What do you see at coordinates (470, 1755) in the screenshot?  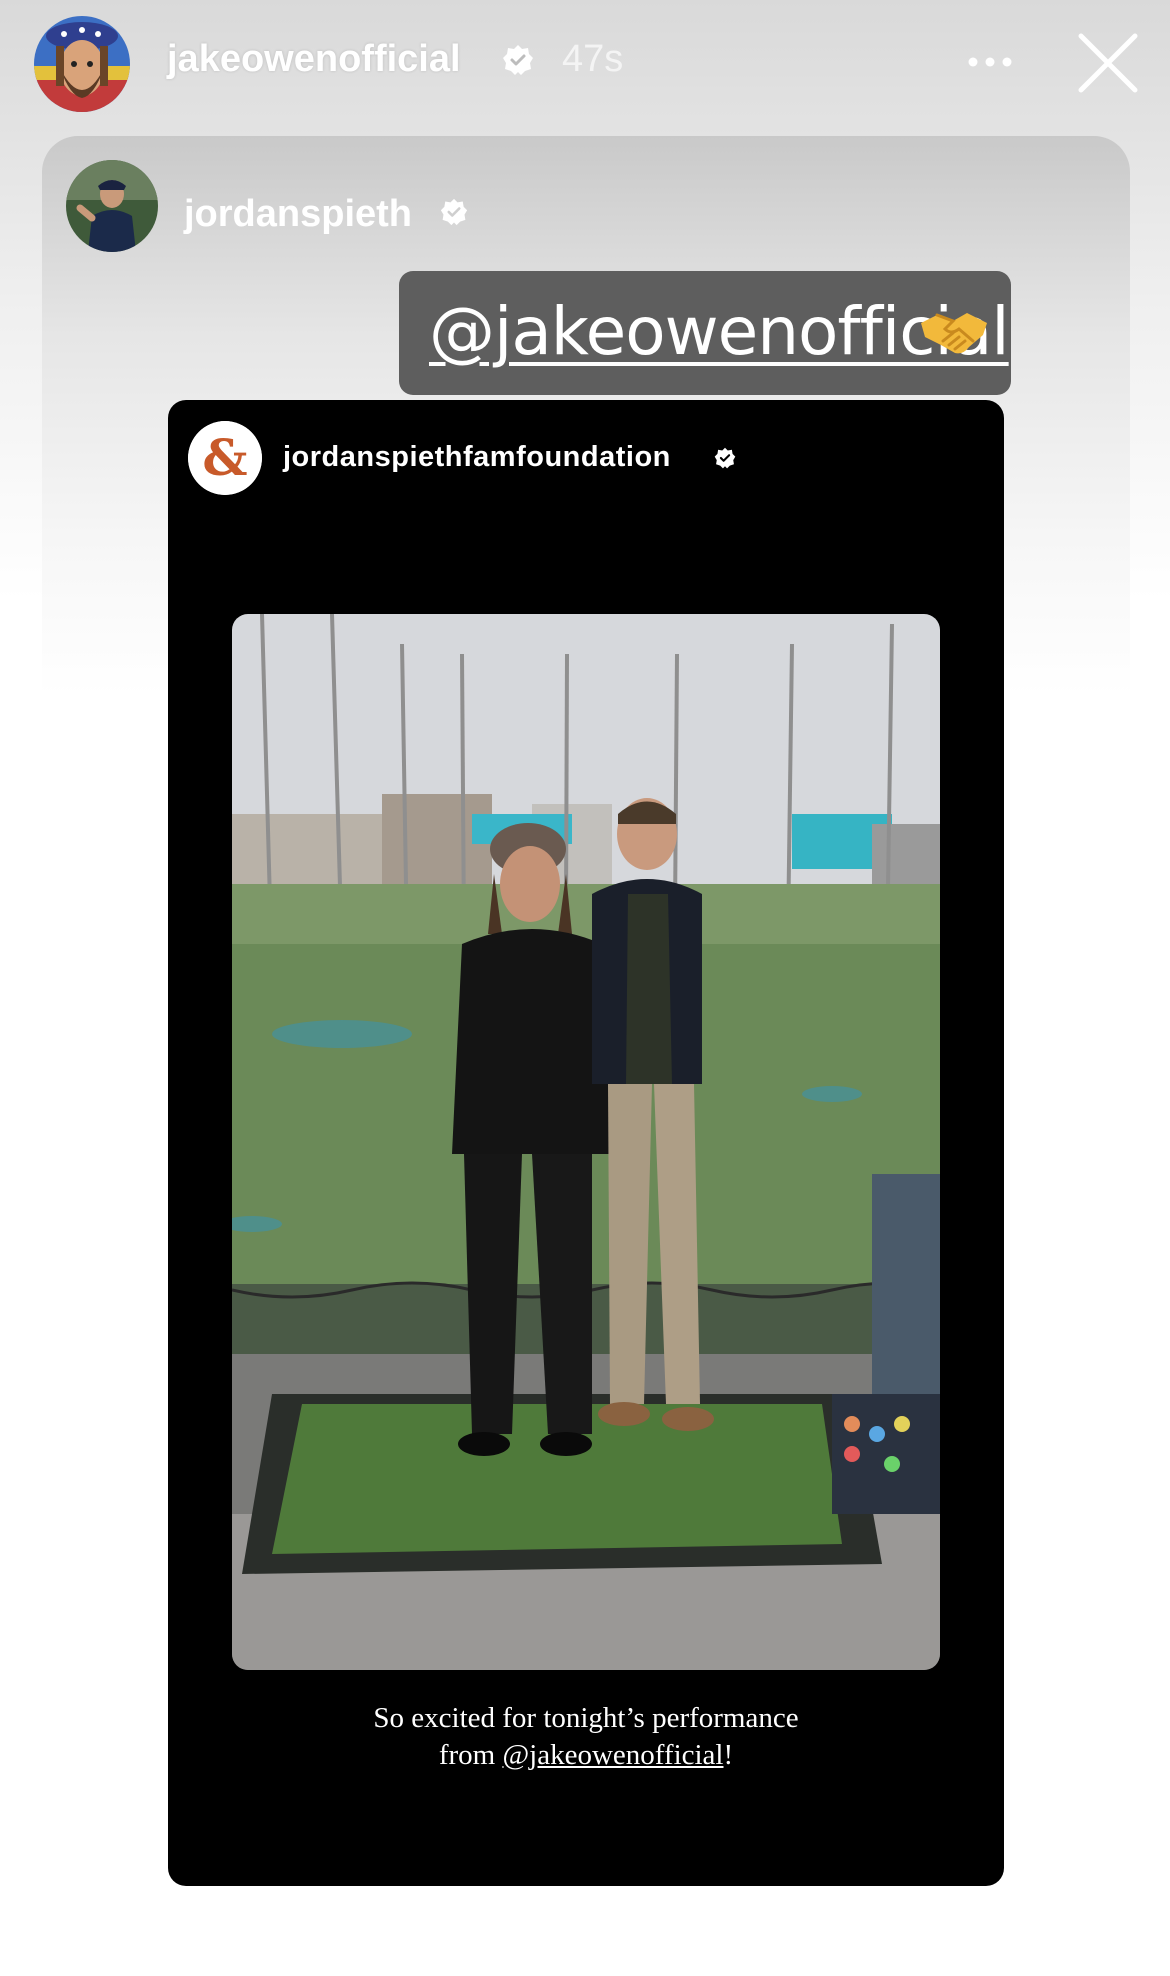 I see `caption-prefix: from` at bounding box center [470, 1755].